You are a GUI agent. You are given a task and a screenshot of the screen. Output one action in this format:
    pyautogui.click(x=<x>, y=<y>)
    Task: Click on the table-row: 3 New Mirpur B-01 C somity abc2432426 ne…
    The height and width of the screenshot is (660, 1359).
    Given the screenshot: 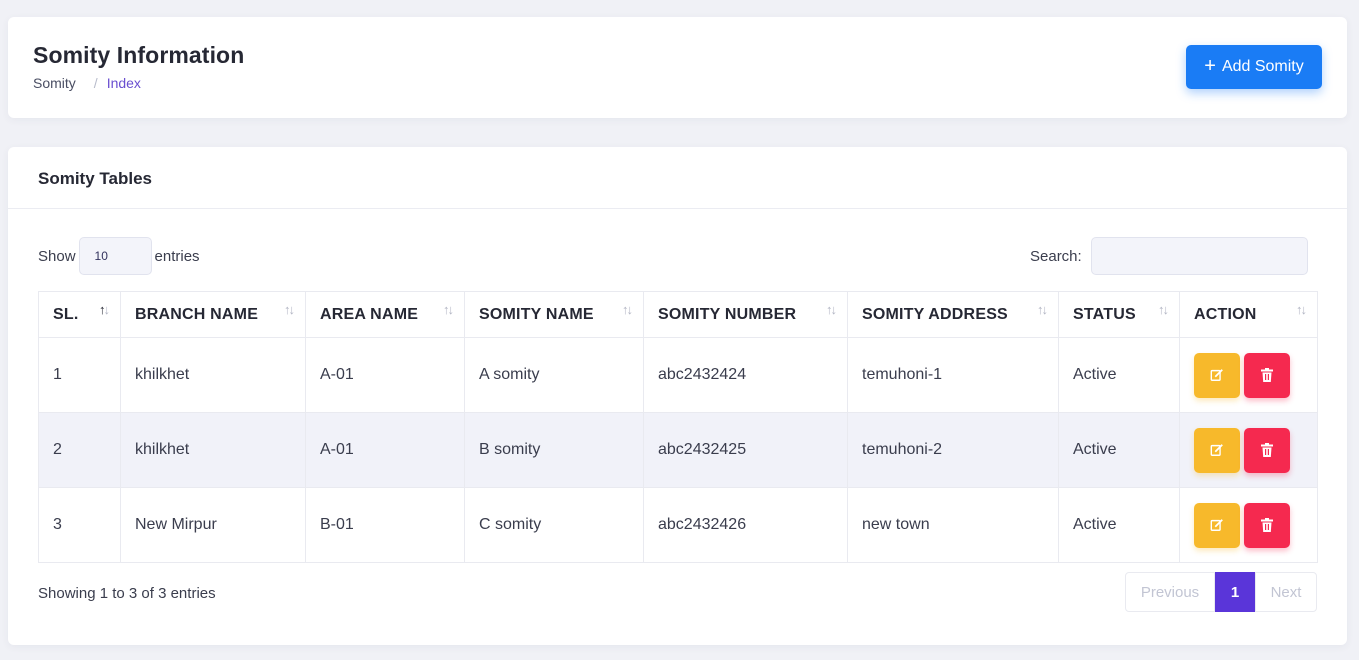 What is the action you would take?
    pyautogui.click(x=678, y=525)
    